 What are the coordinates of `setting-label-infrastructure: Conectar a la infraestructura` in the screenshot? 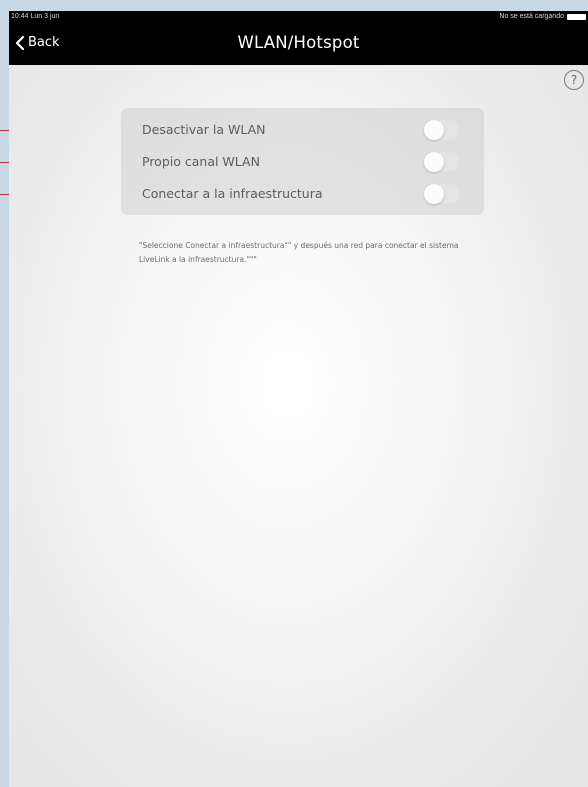 It's located at (232, 193).